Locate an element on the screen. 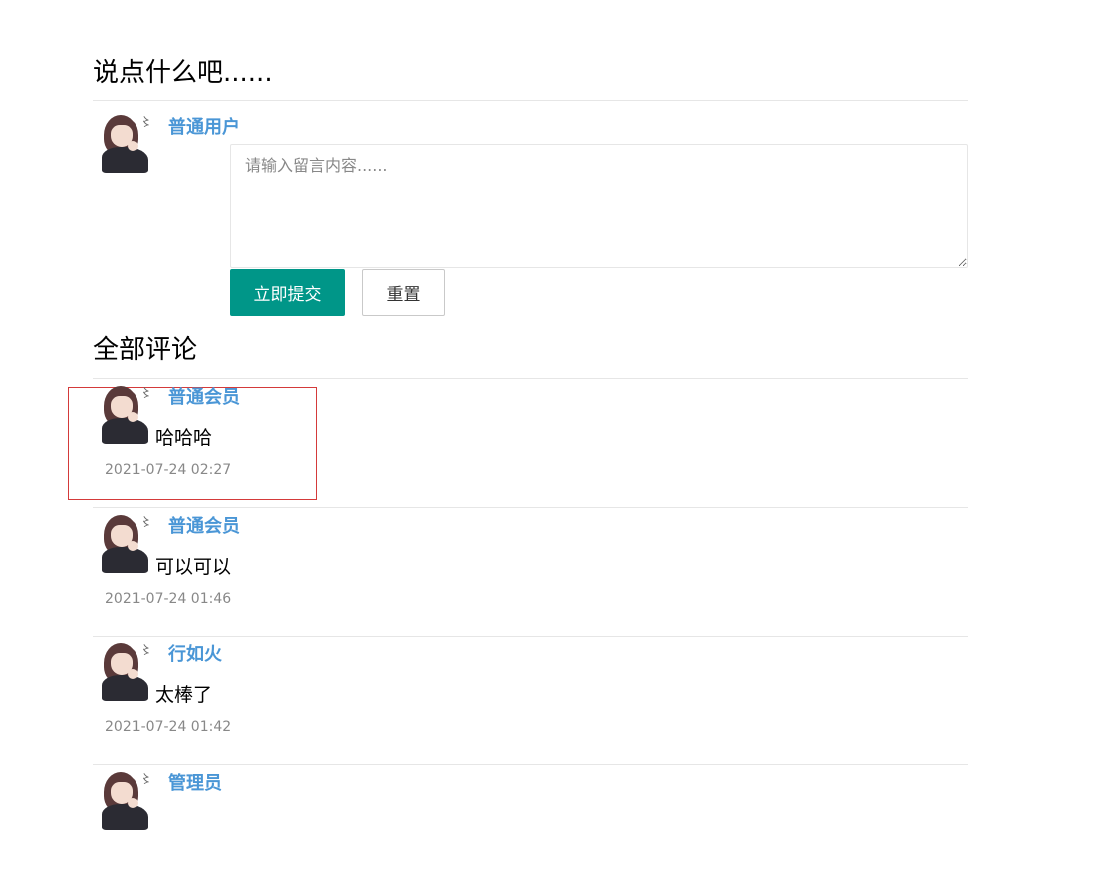 This screenshot has height=894, width=1105. comment-item: 〻 普通会员 哈哈哈 2021-07-24 02:27 is located at coordinates (518, 443).